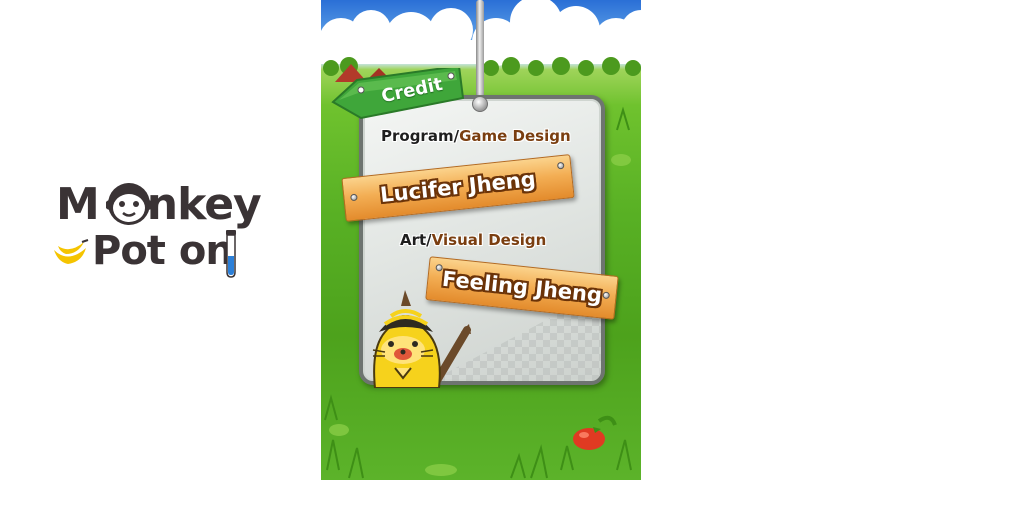 The image size is (1024, 512). What do you see at coordinates (129, 204) in the screenshot?
I see `monkey-face-icon` at bounding box center [129, 204].